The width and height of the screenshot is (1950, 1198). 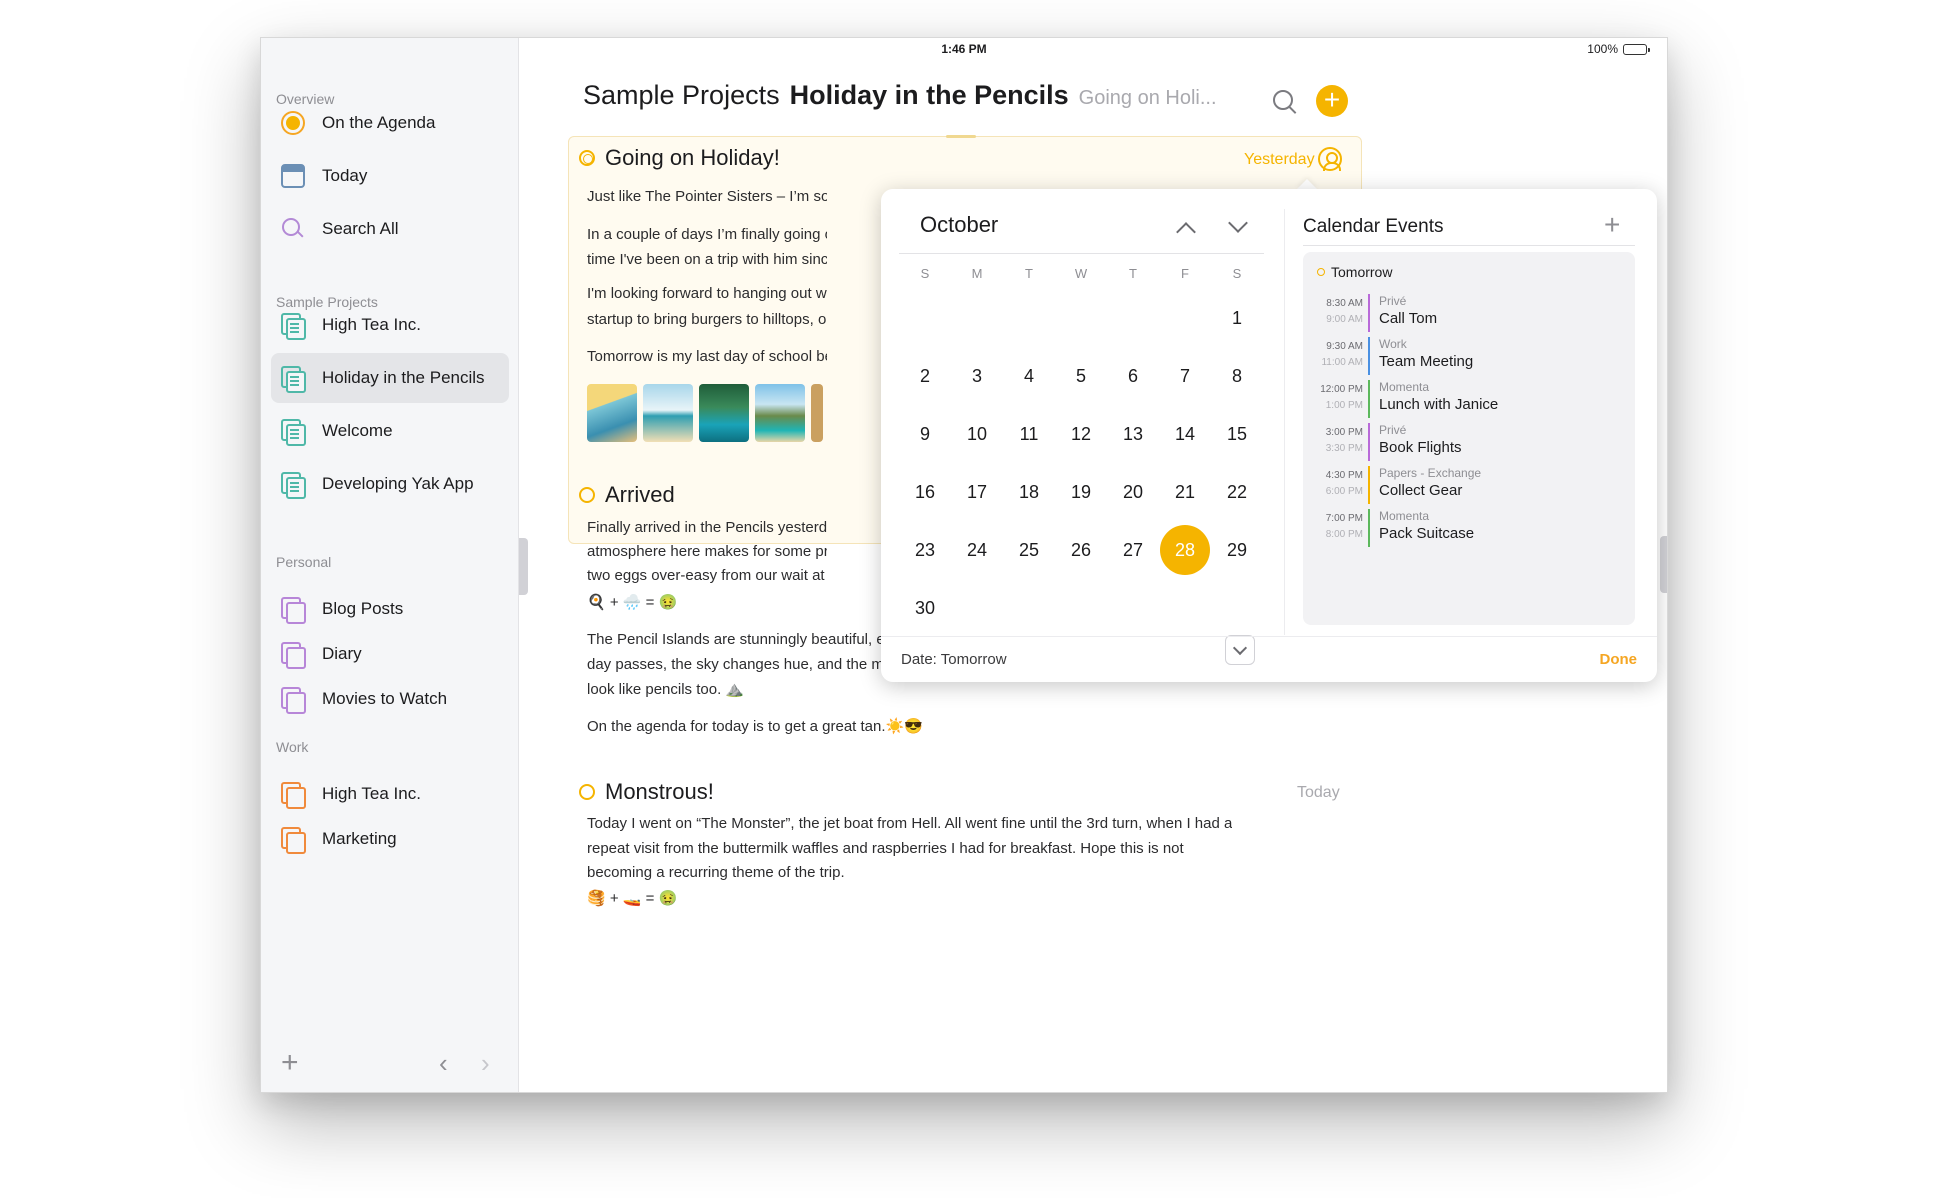 I want to click on done-button: Done, so click(x=1619, y=659).